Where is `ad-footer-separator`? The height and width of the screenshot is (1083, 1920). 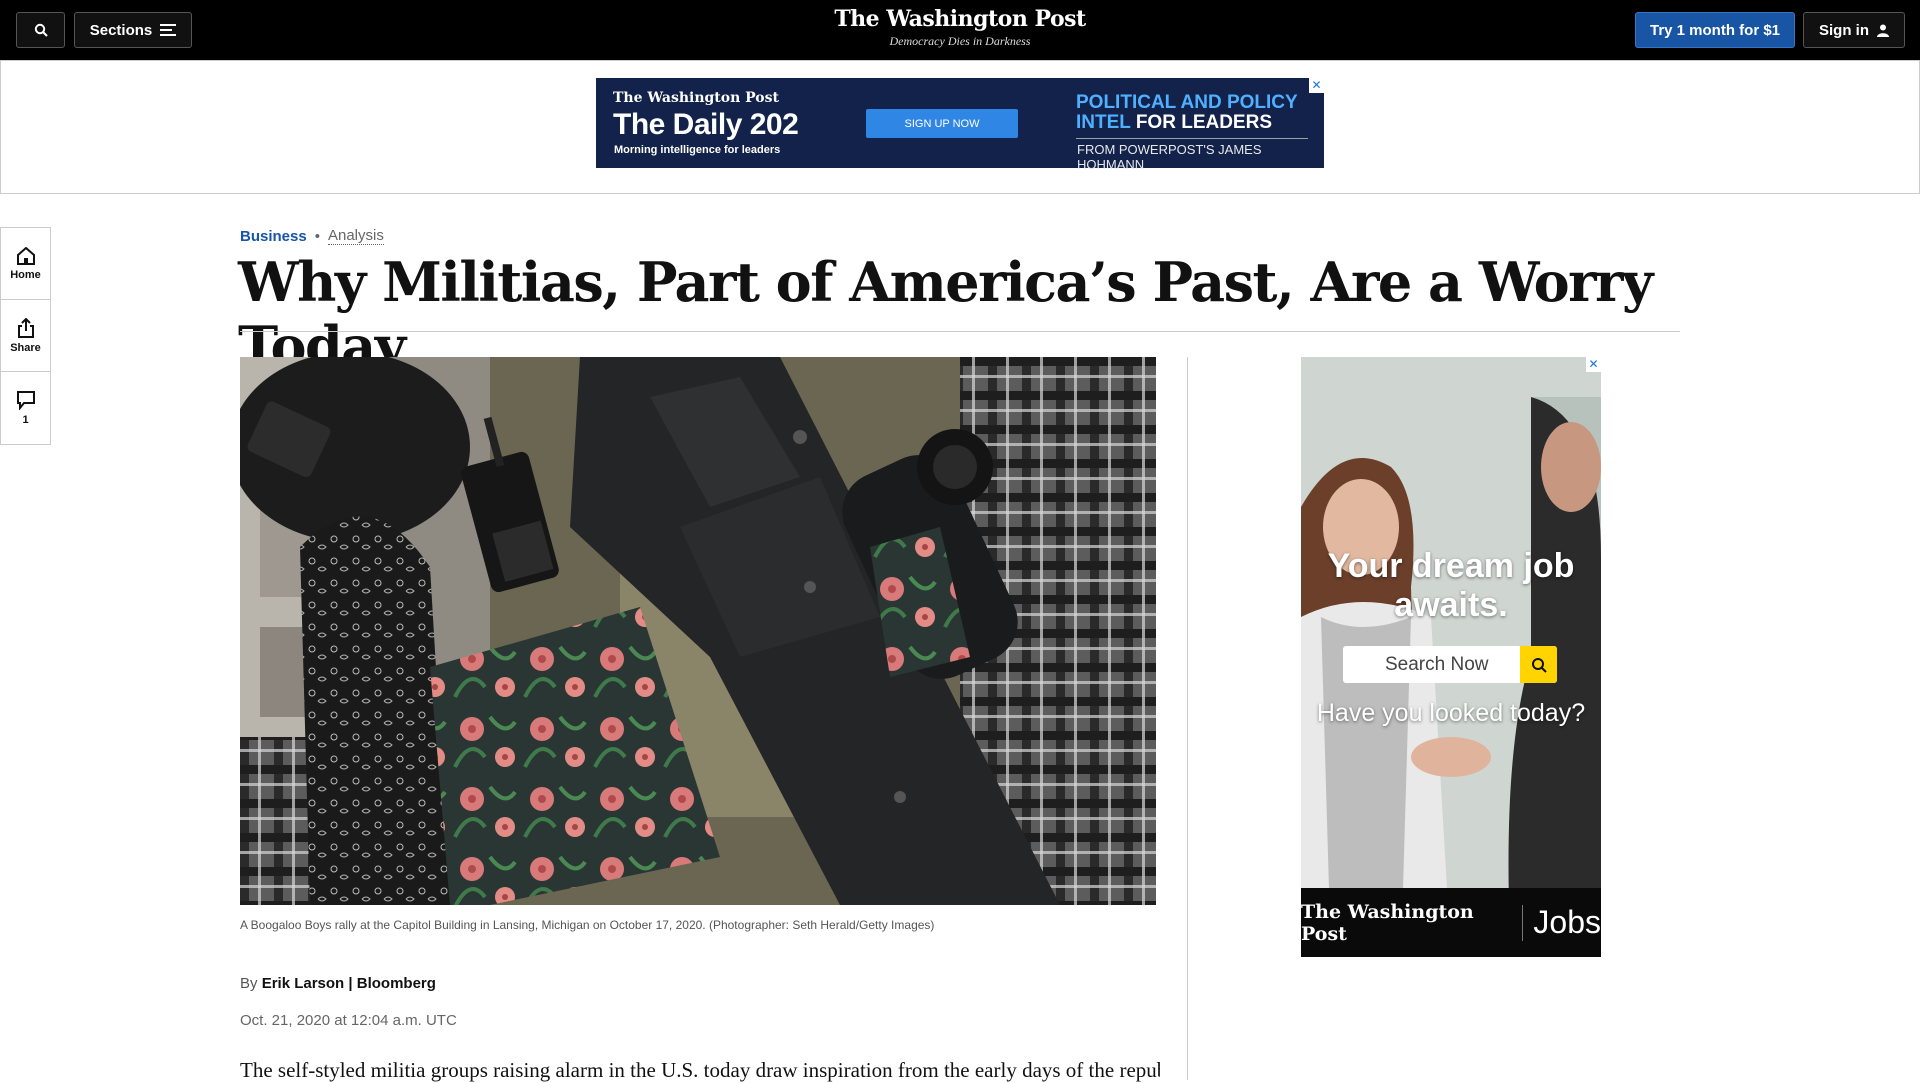
ad-footer-separator is located at coordinates (1523, 922).